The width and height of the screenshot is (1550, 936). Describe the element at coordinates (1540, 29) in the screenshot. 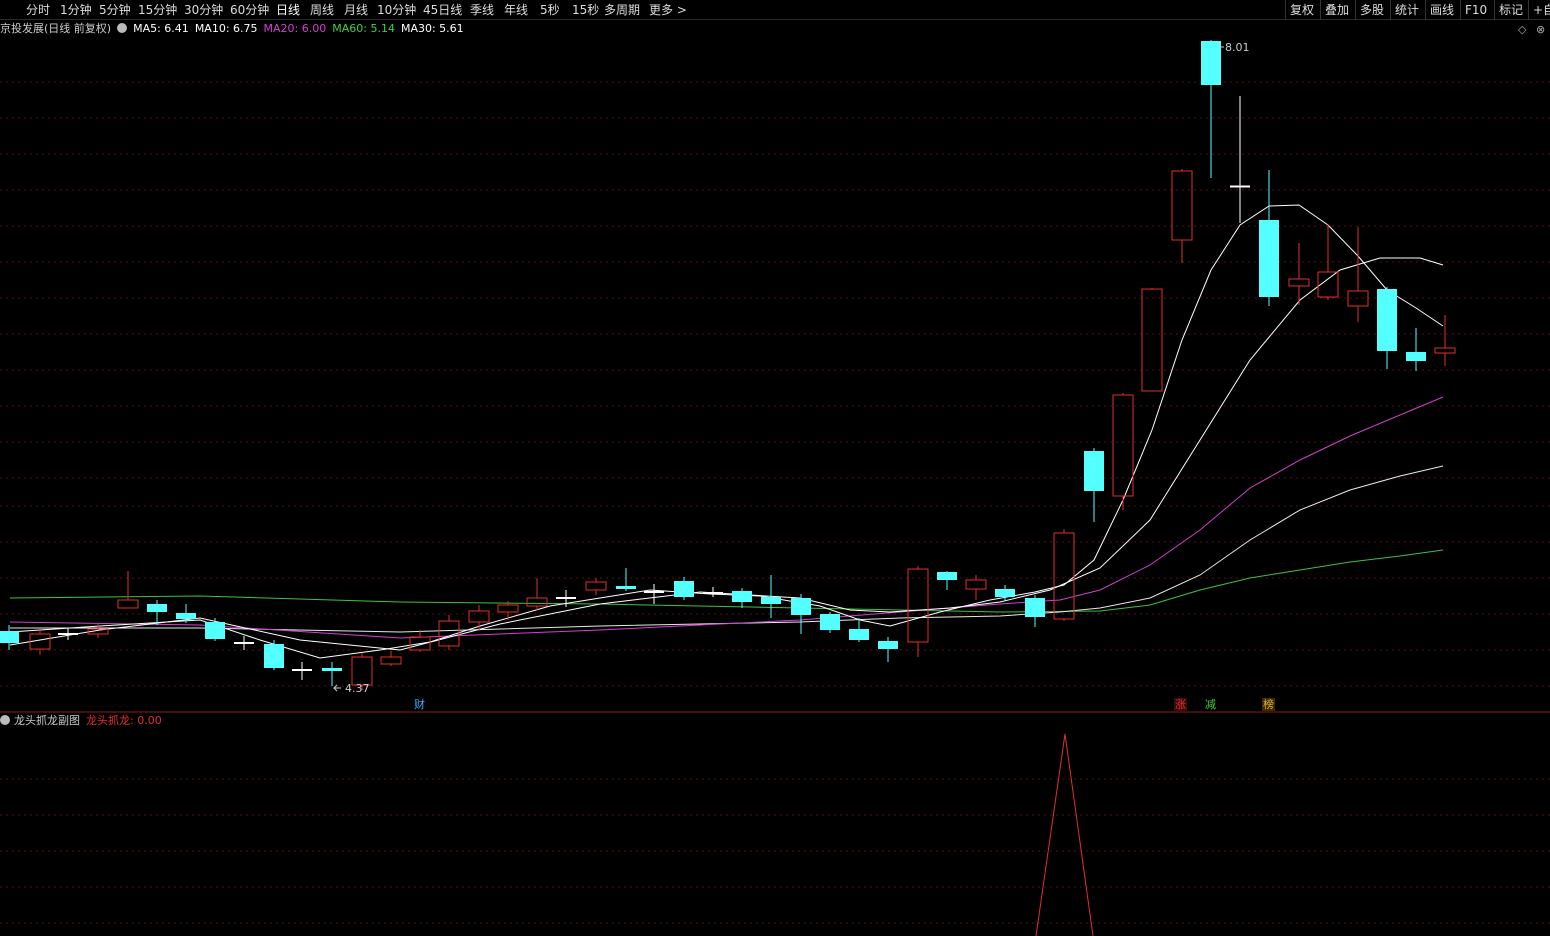

I see `close-icon: ⊗` at that location.